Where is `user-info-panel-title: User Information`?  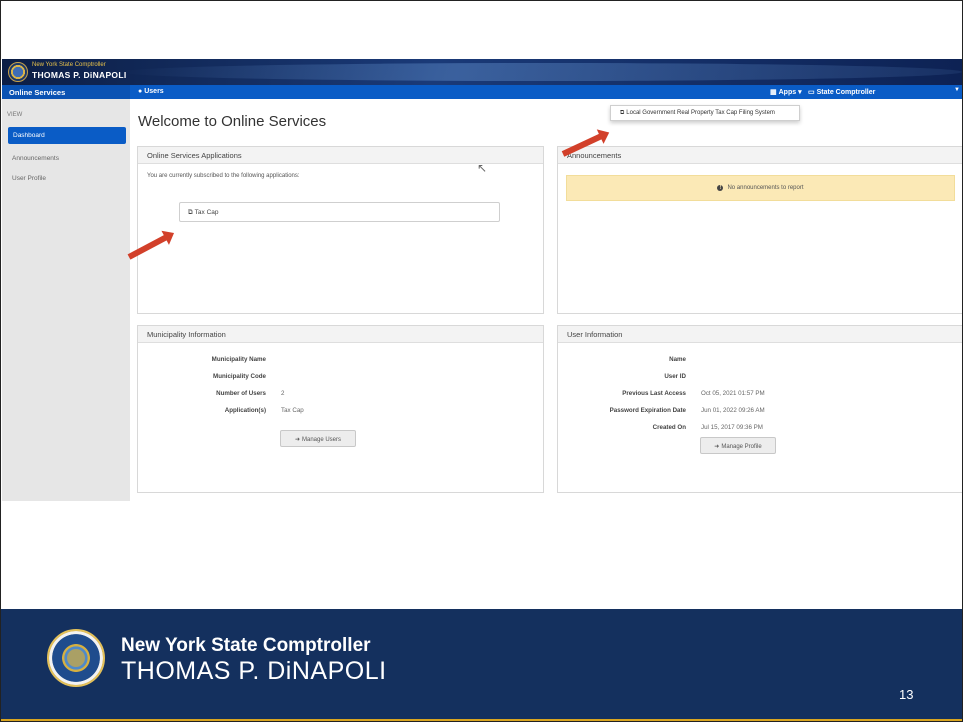 user-info-panel-title: User Information is located at coordinates (760, 334).